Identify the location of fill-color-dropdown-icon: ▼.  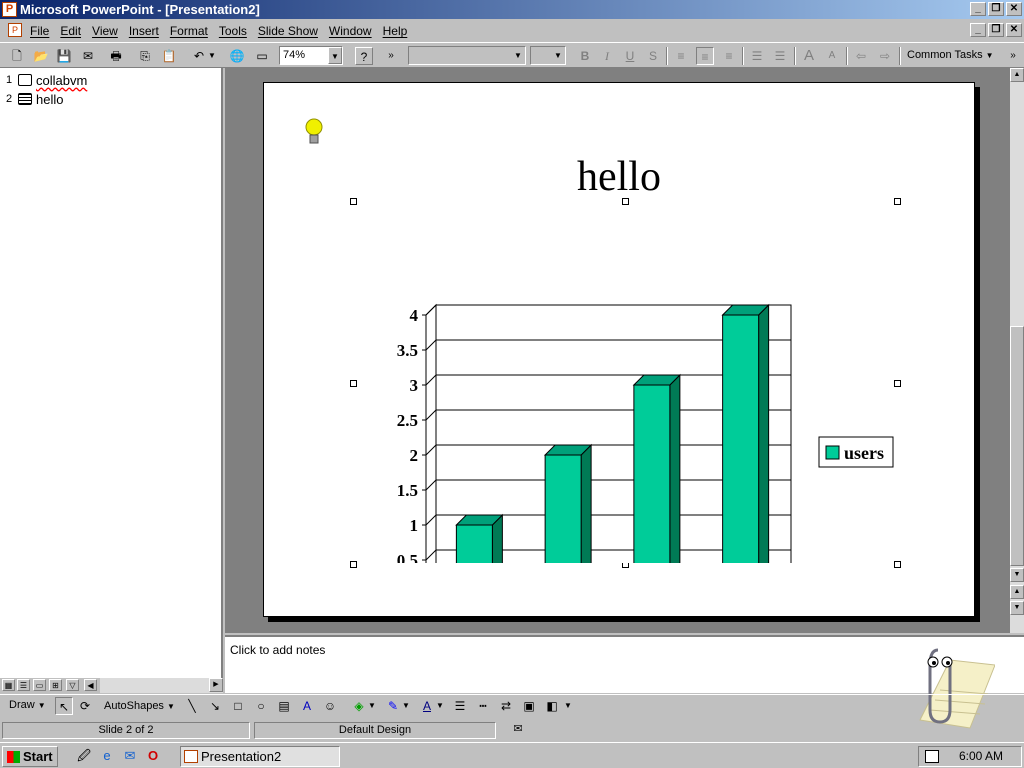
(372, 706).